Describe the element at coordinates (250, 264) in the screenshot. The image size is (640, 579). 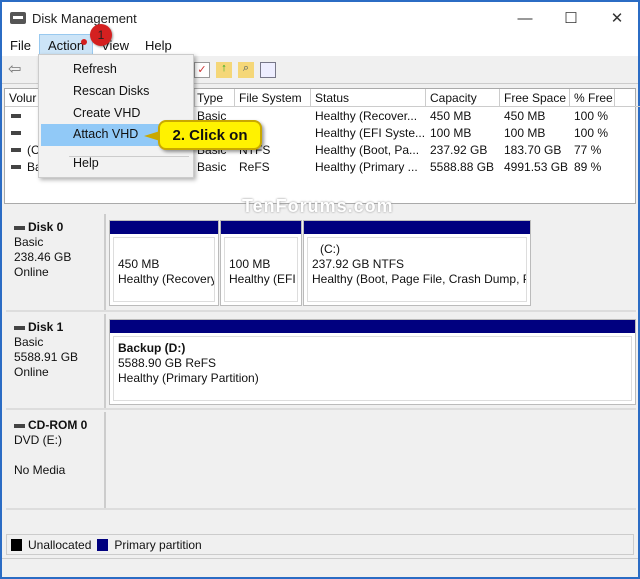
I see `partition-size: 100 MB` at that location.